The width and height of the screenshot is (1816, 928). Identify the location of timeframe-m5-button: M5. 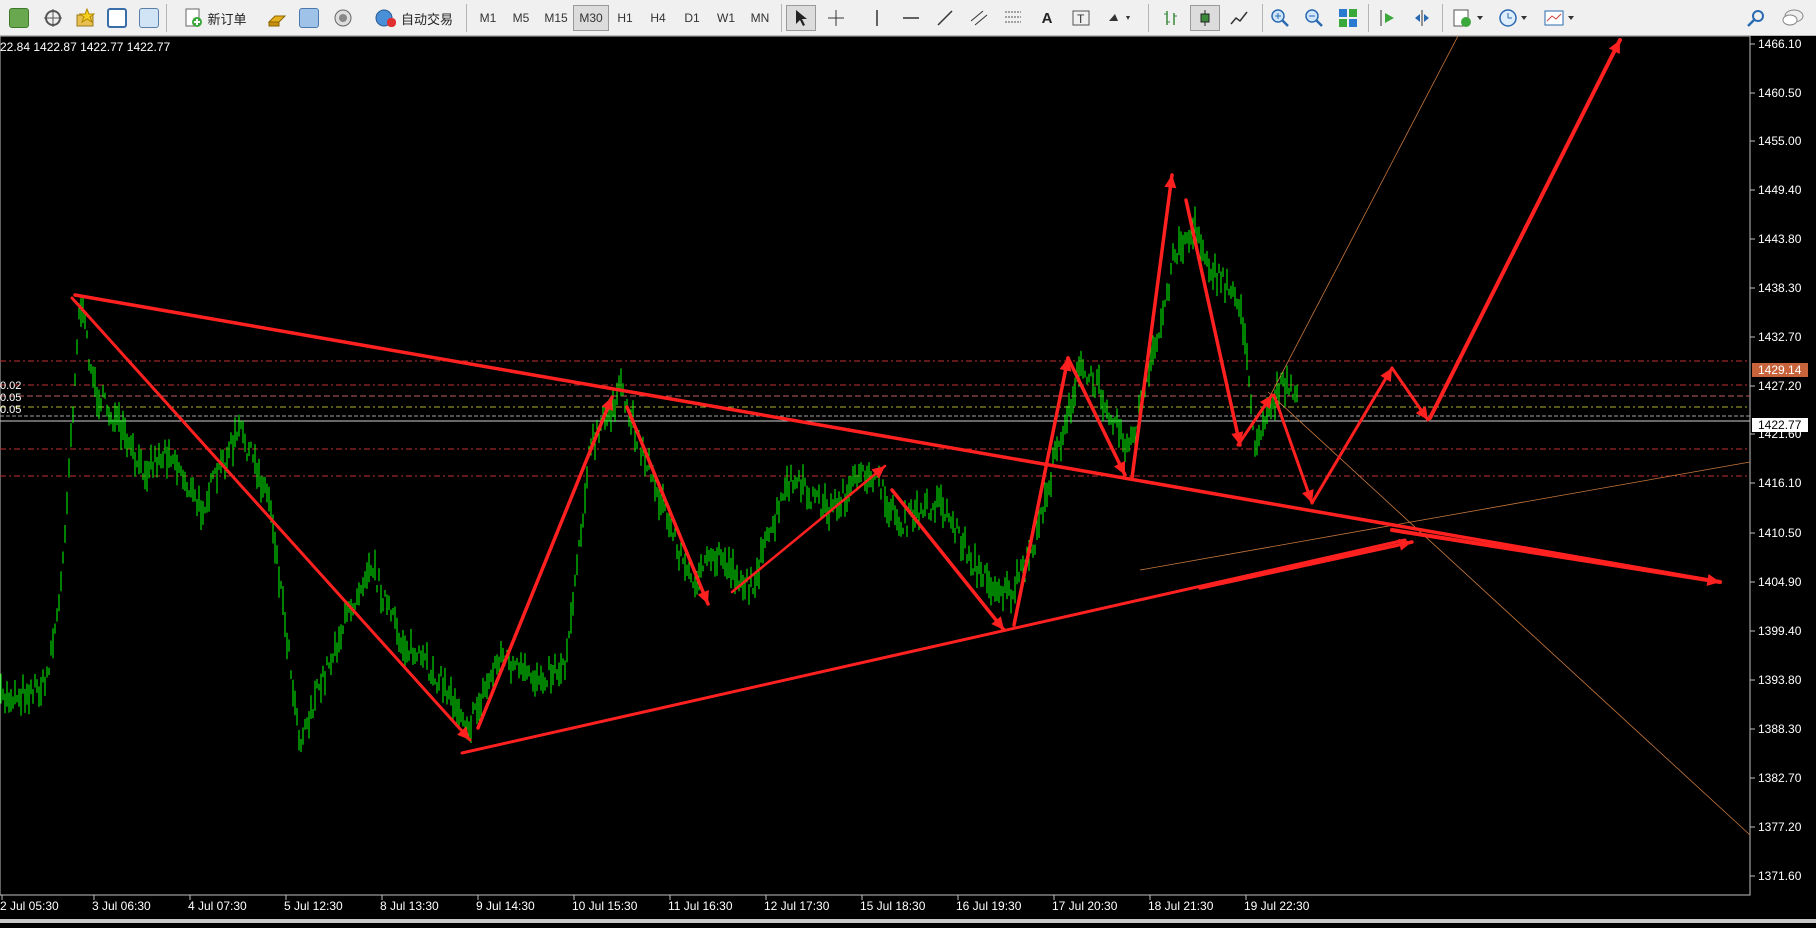
(521, 18).